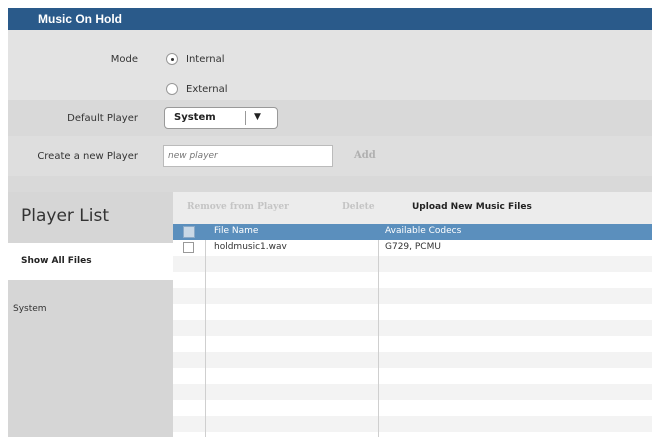 This screenshot has width=652, height=437. What do you see at coordinates (90, 314) in the screenshot?
I see `player-list-sidebar: Player List Show All Files System` at bounding box center [90, 314].